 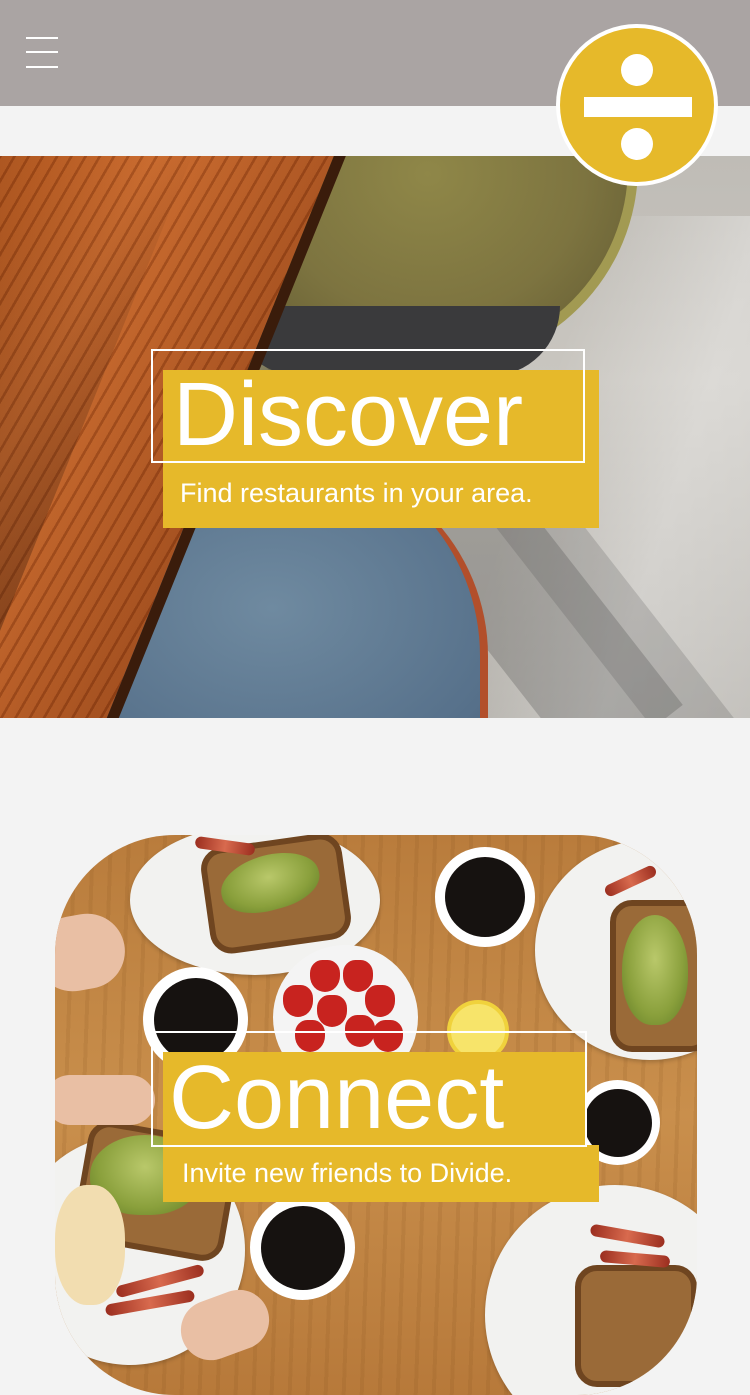 I want to click on discover-subtitle: Find restaurants in your area., so click(x=381, y=493).